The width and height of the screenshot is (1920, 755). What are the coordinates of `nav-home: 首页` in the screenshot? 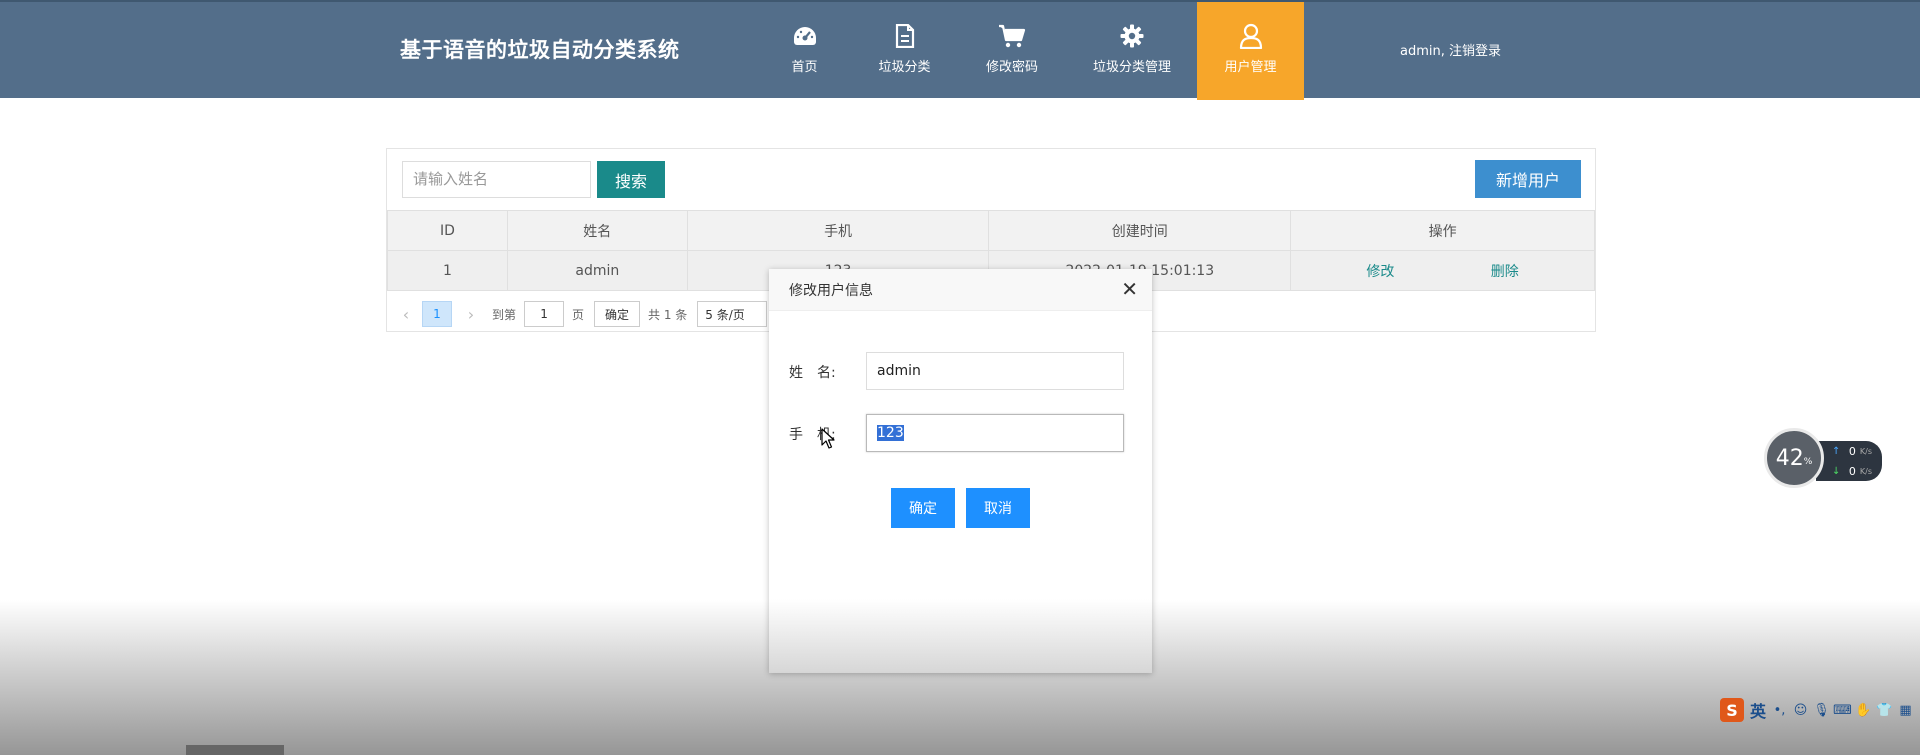 It's located at (804, 51).